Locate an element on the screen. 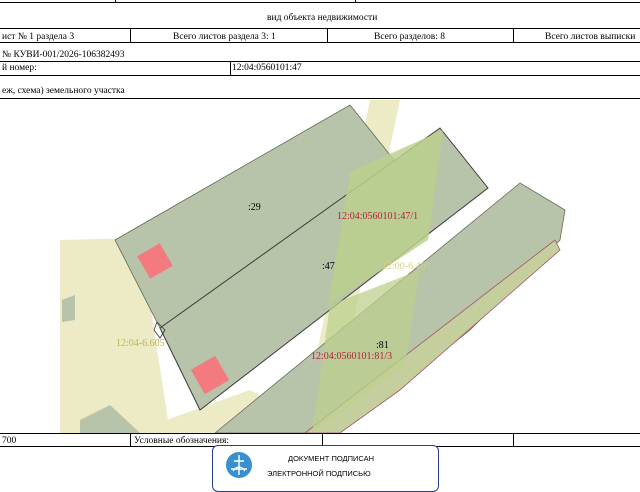  document-title: вид объекта недвижимости is located at coordinates (322, 18).